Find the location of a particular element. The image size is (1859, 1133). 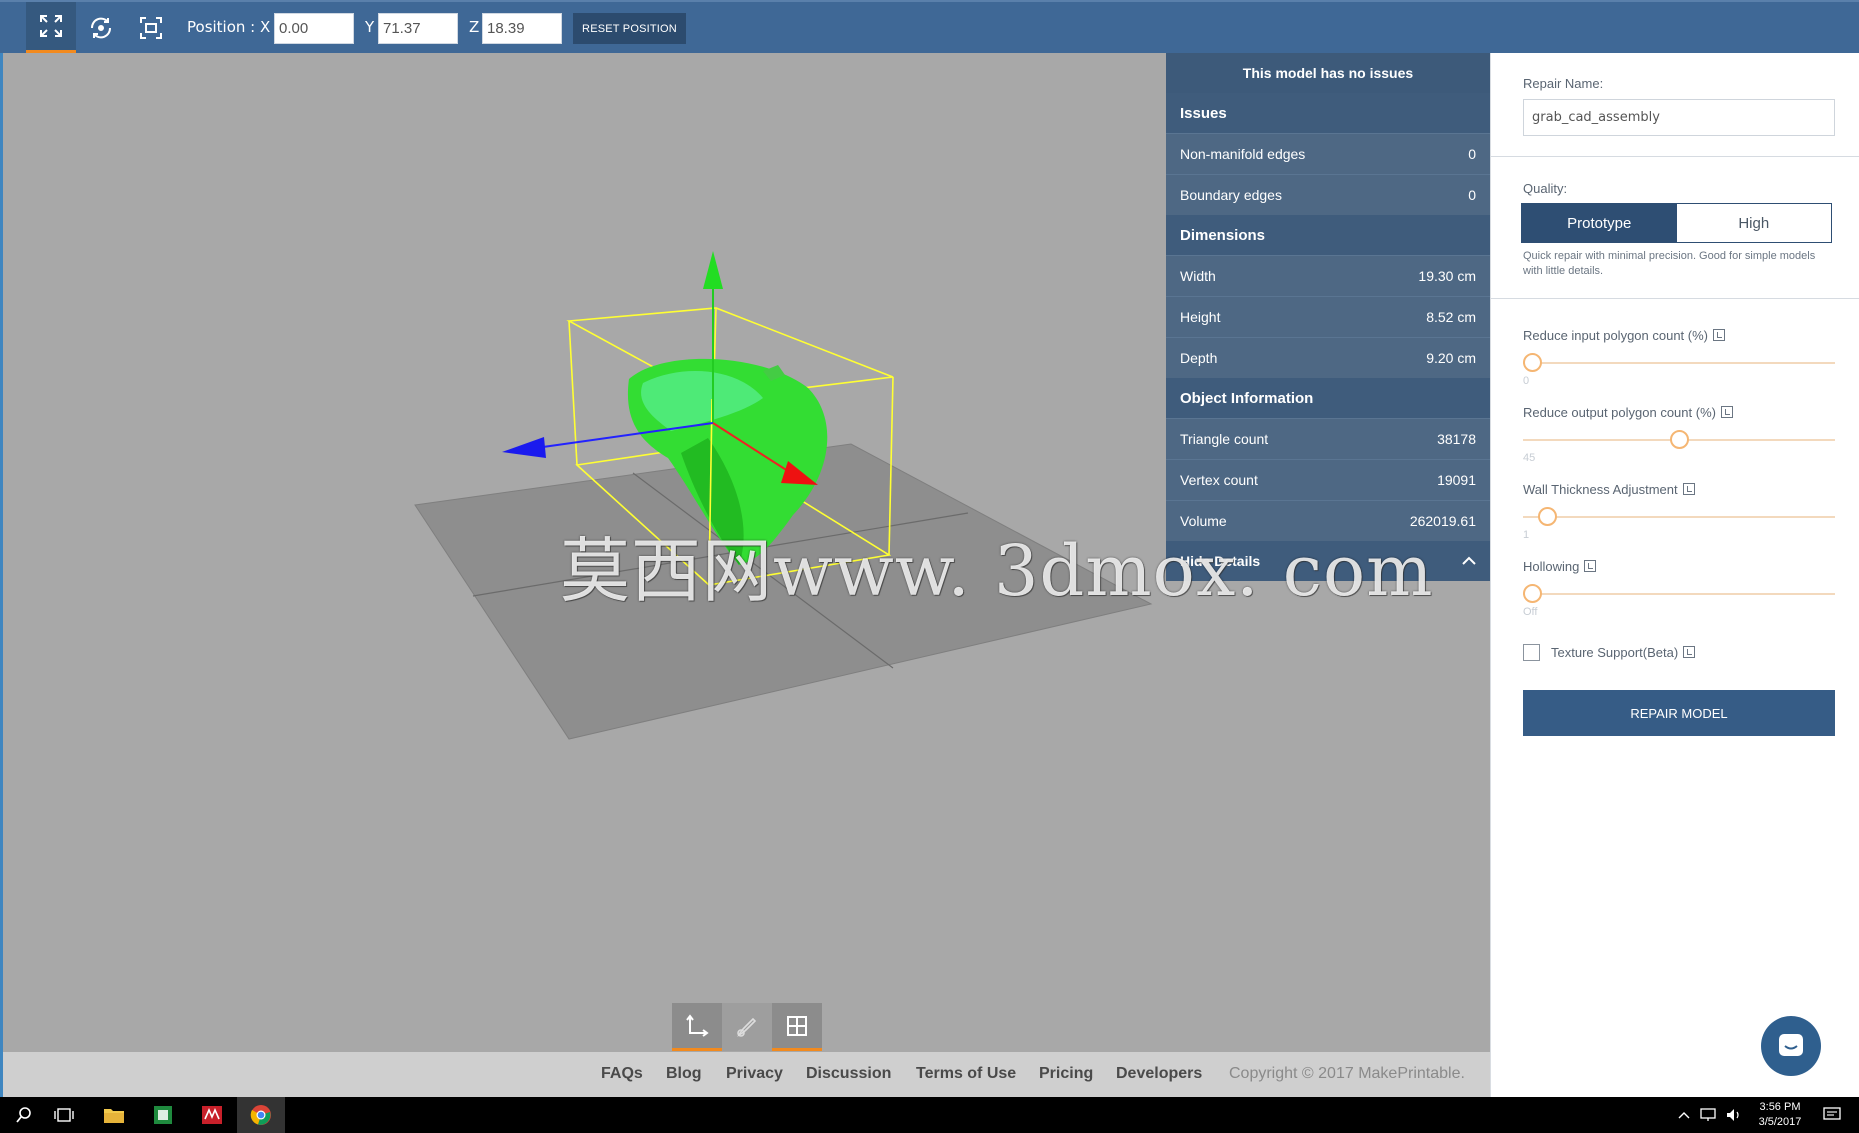

slider-label: Reduce input polygon count (%) is located at coordinates (1624, 335).